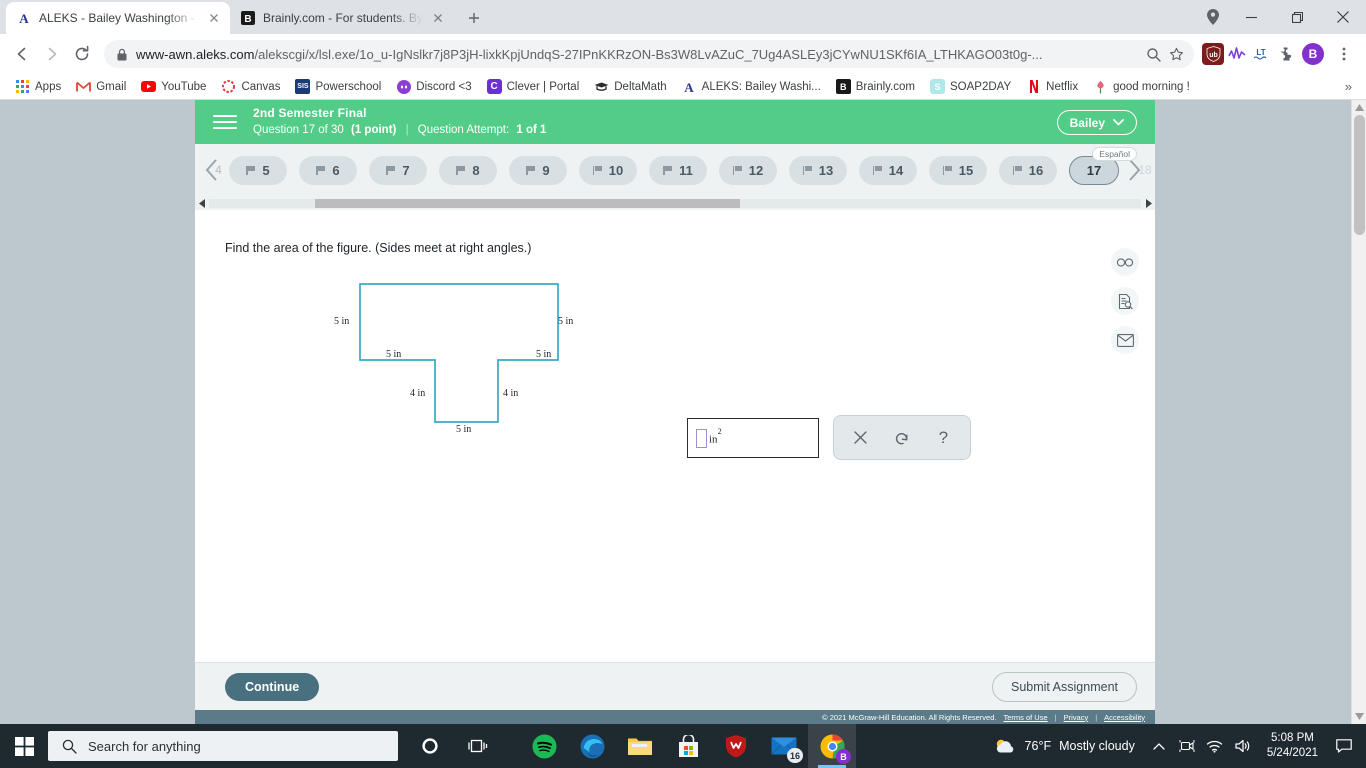  I want to click on cortana-icon, so click(430, 746).